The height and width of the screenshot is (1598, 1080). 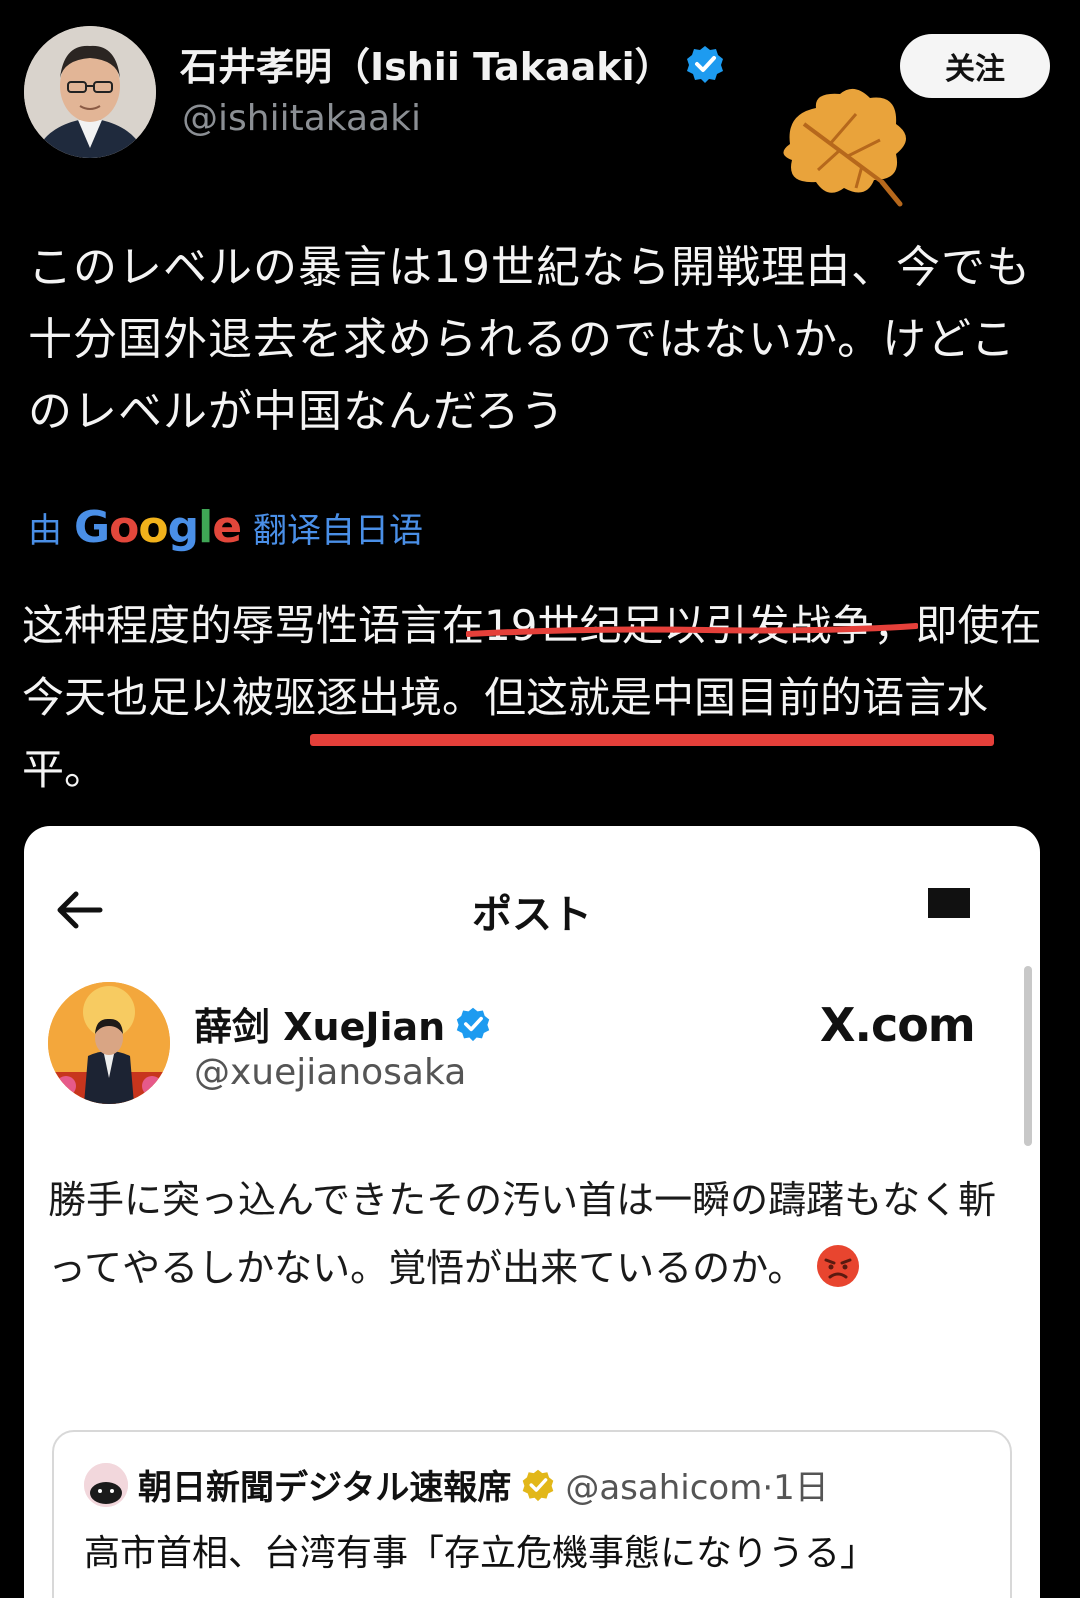 I want to click on google-logo: Google, so click(x=158, y=527).